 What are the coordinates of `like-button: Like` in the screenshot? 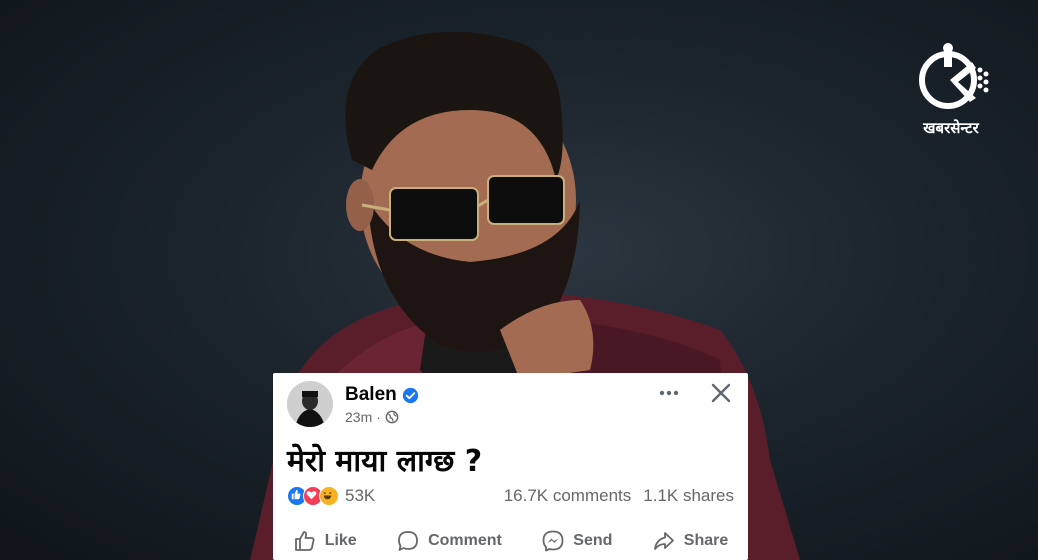 It's located at (325, 541).